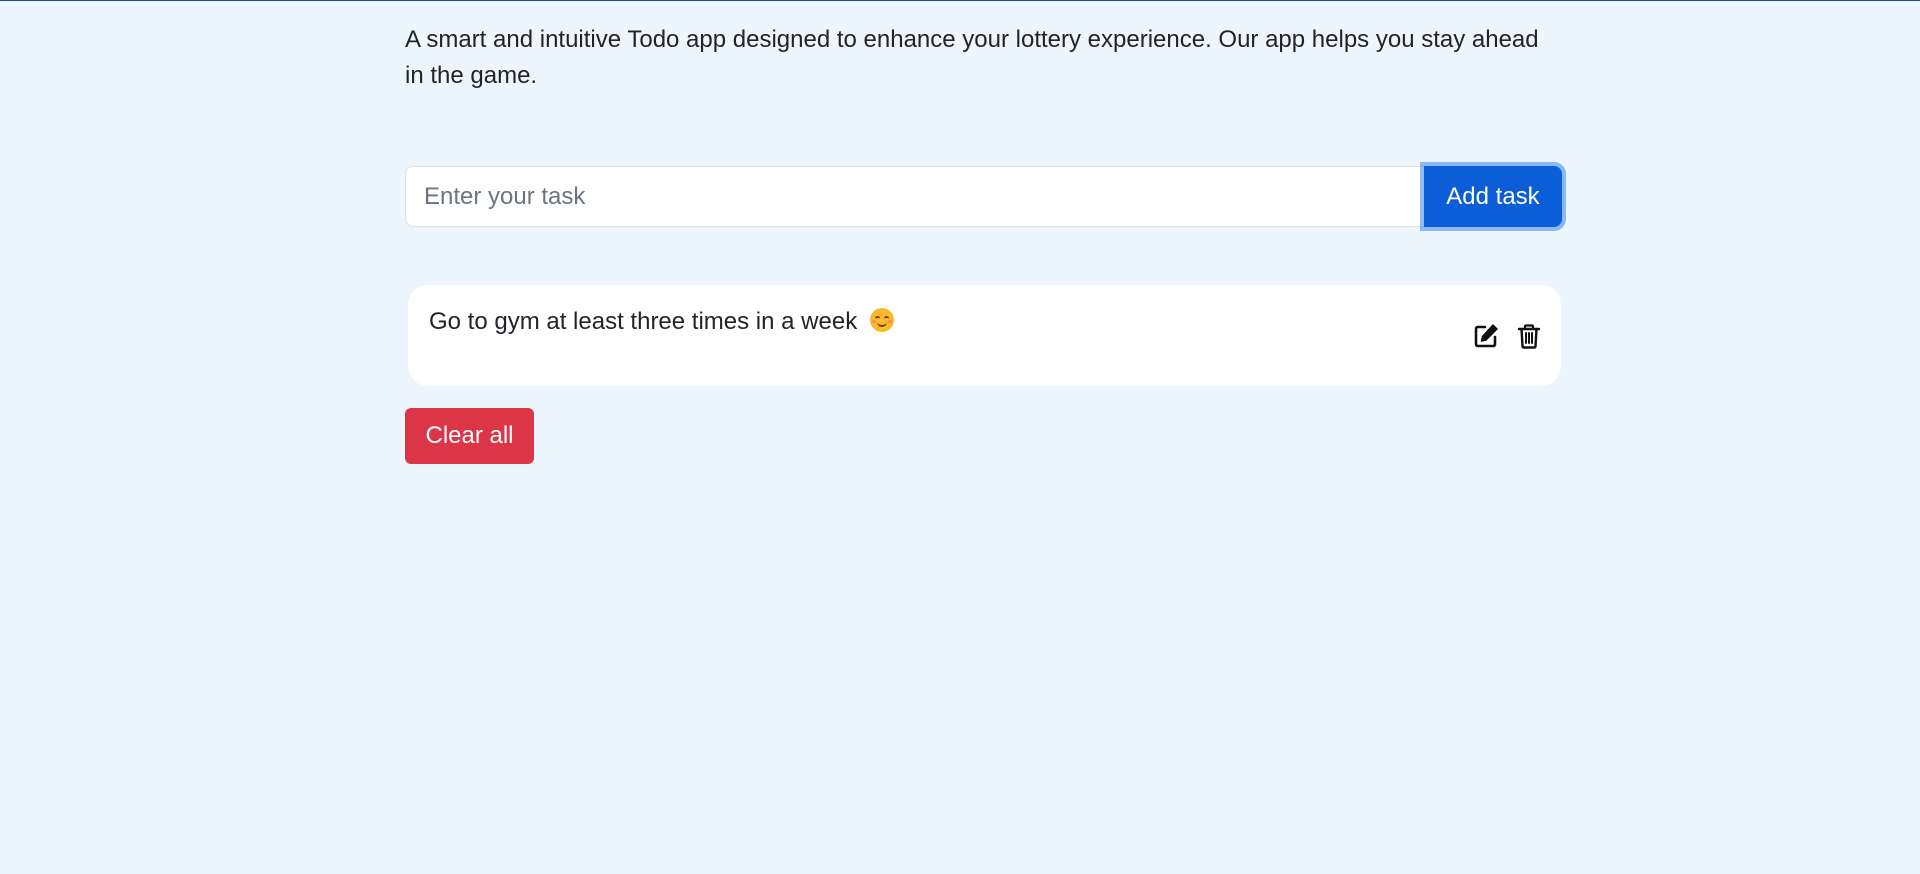 This screenshot has width=1920, height=874. I want to click on edit-task-button, so click(1486, 336).